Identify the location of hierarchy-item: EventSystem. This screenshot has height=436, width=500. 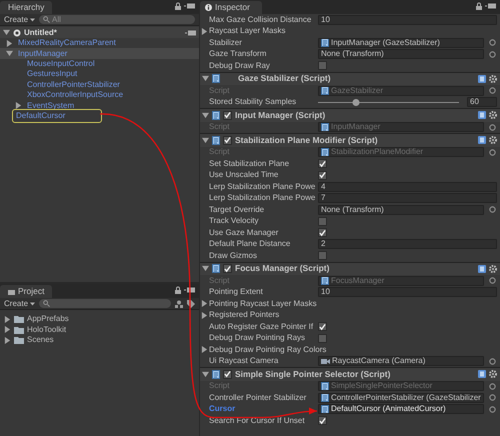
(99, 105).